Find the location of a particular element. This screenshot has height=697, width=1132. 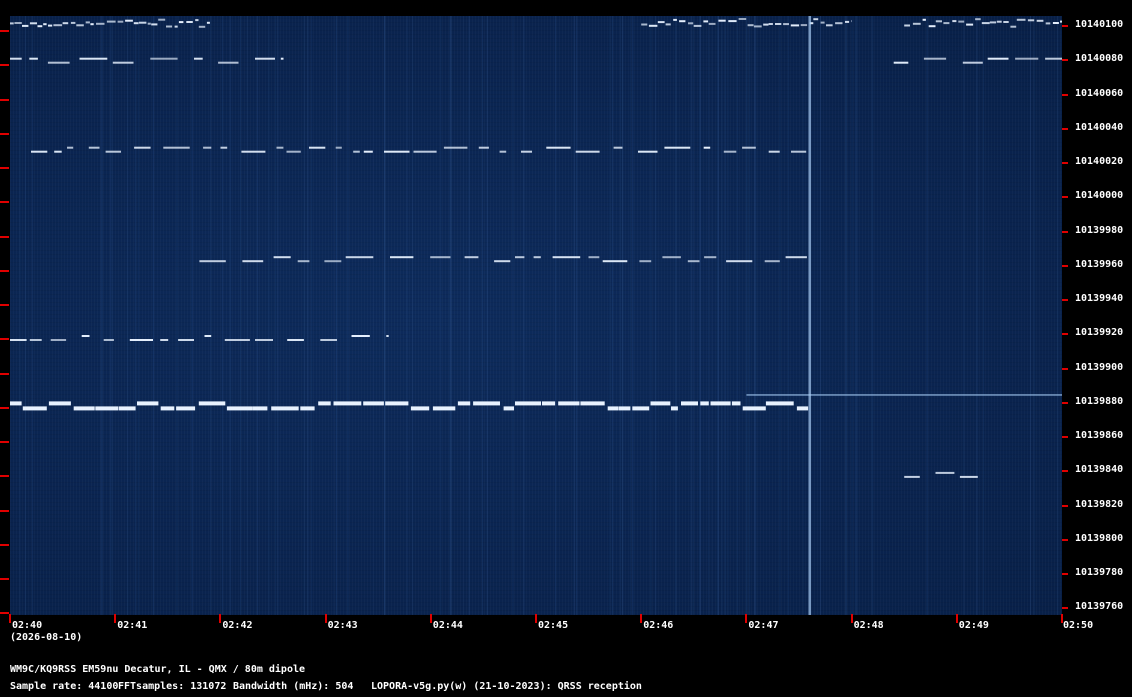

freq-label-10140020: 10140020 is located at coordinates (1099, 161).